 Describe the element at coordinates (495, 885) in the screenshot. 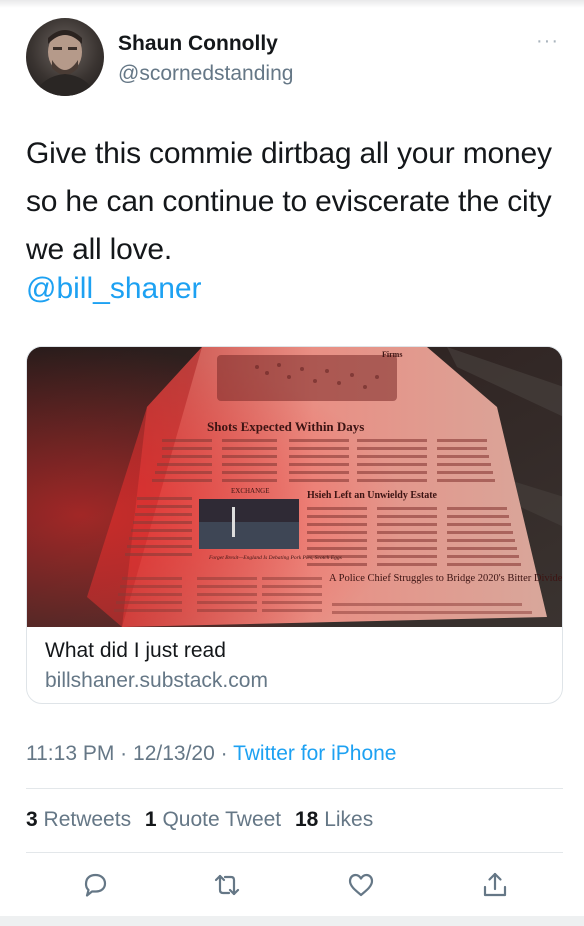

I see `share-icon` at that location.